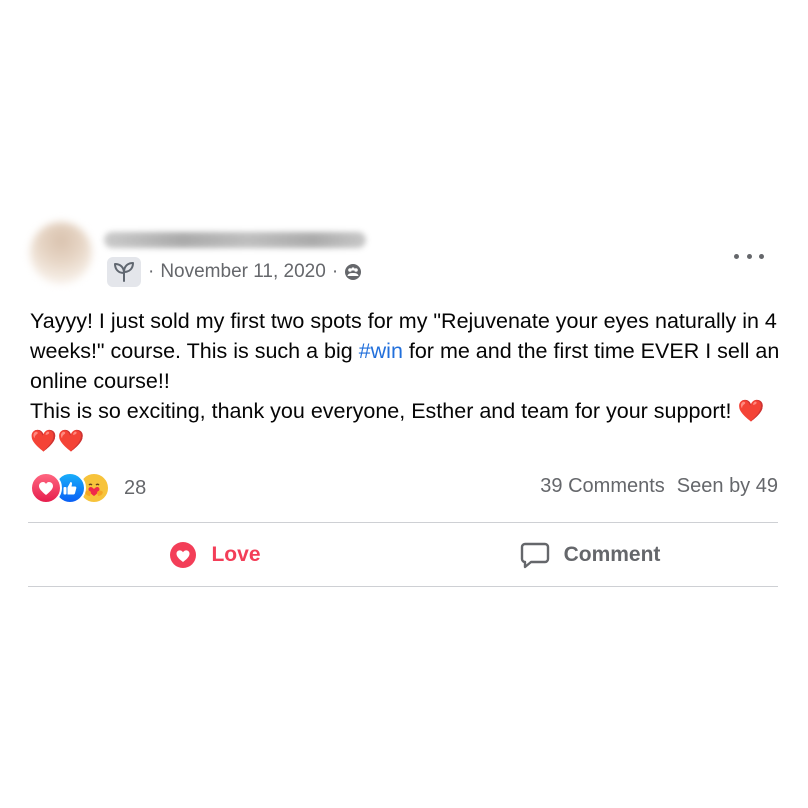  Describe the element at coordinates (183, 555) in the screenshot. I see `heart-icon` at that location.